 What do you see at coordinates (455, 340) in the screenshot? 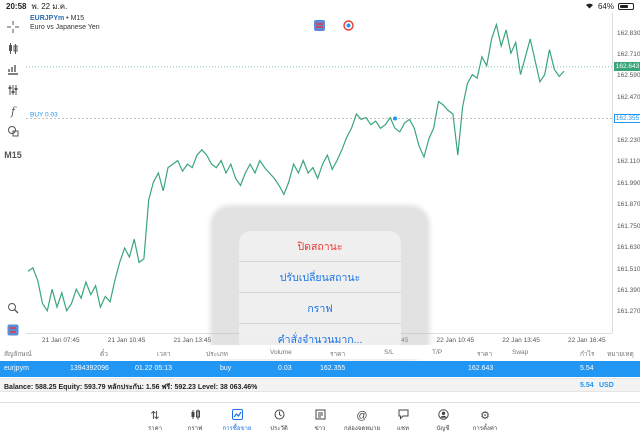
I see `x-tick-label: 22 Jan 10:45` at bounding box center [455, 340].